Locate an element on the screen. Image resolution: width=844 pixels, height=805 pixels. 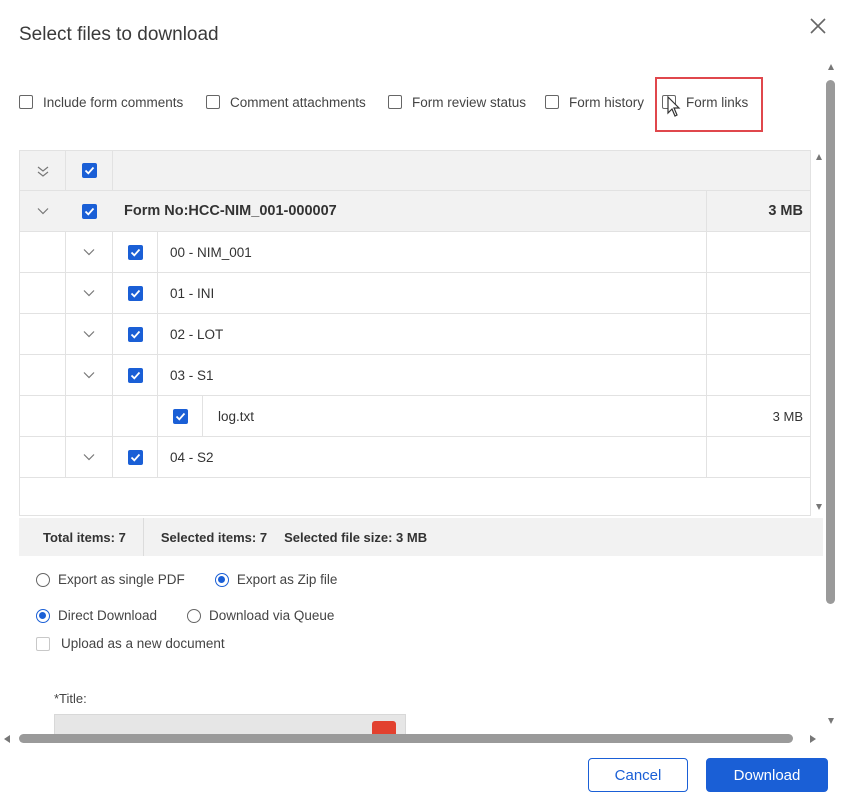
scroll-left-arrow-icon is located at coordinates (7, 739).